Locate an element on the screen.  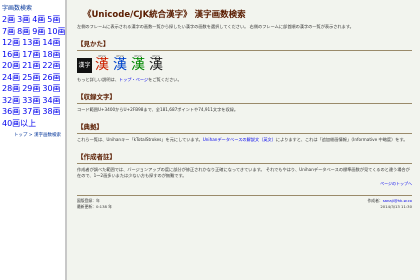
stroke-row: 32画 33画 34画 is located at coordinates (33, 101).